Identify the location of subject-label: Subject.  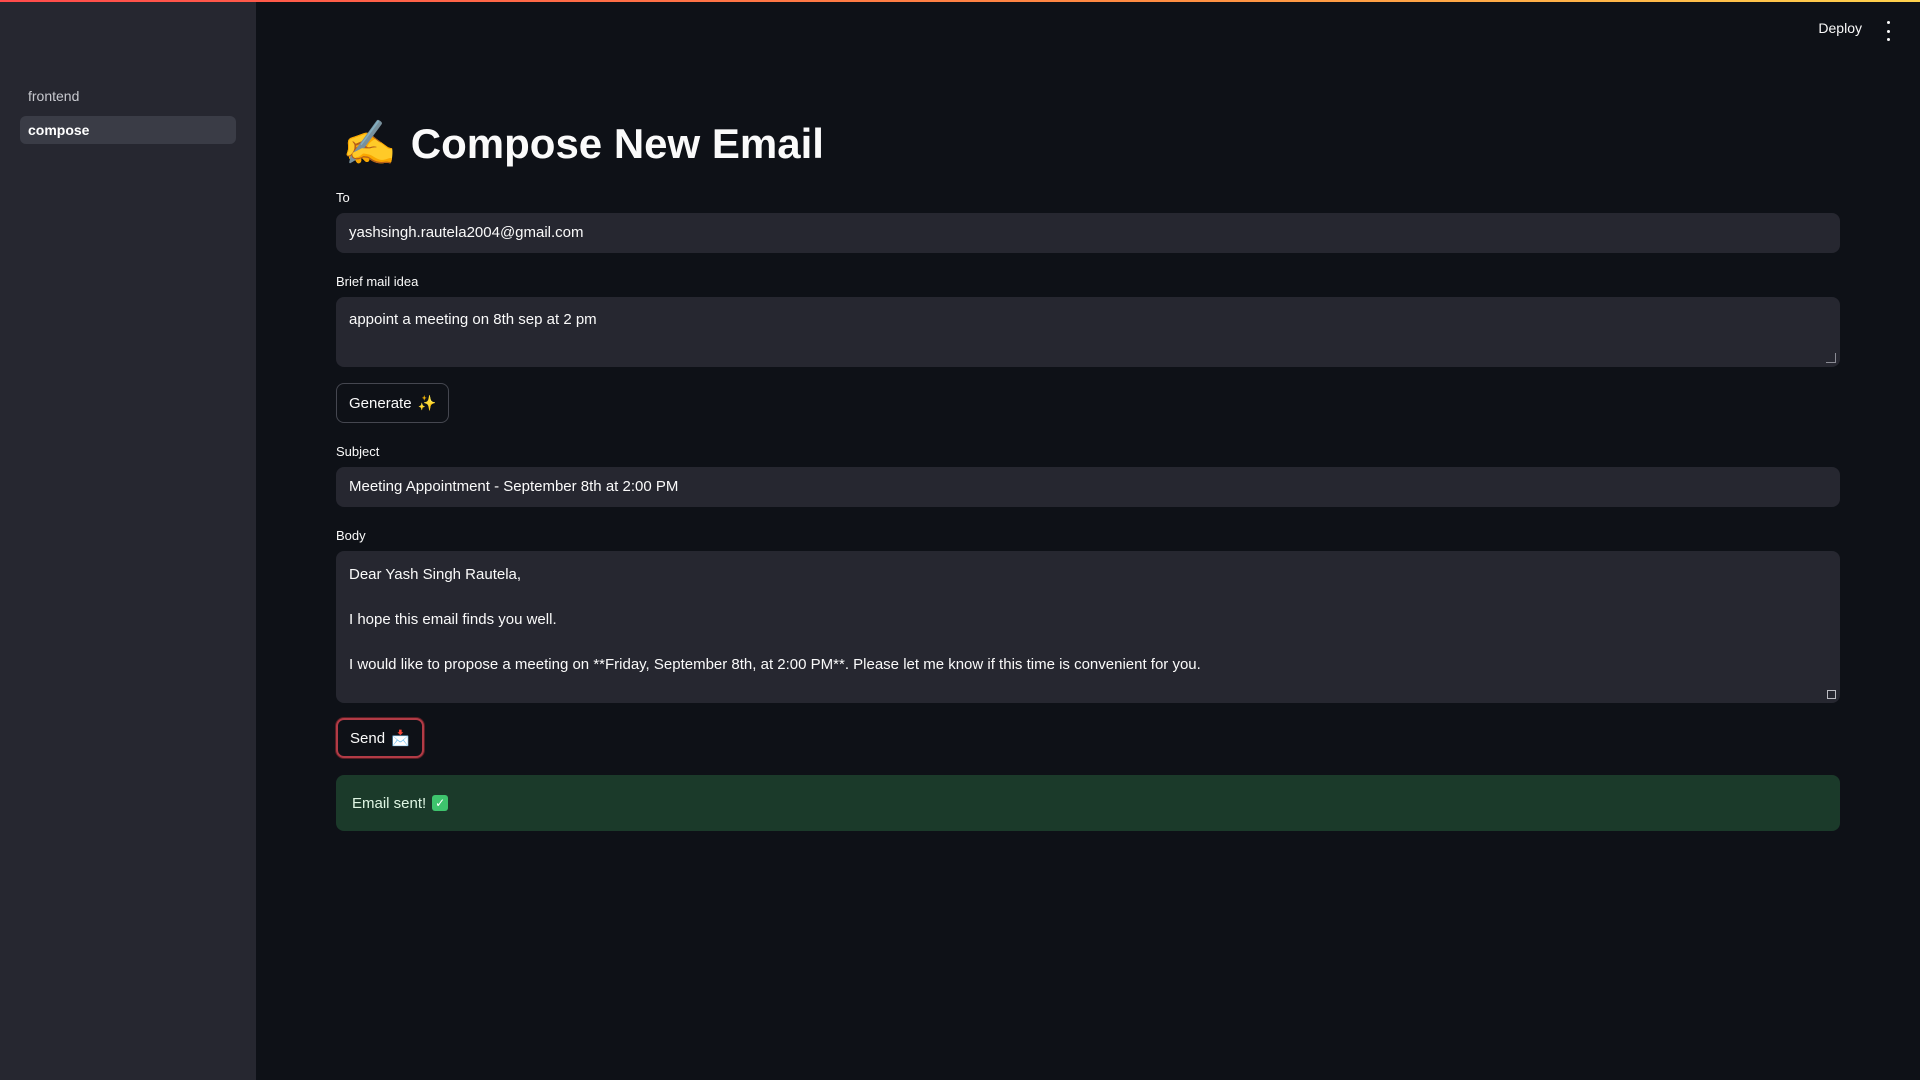
(358, 451).